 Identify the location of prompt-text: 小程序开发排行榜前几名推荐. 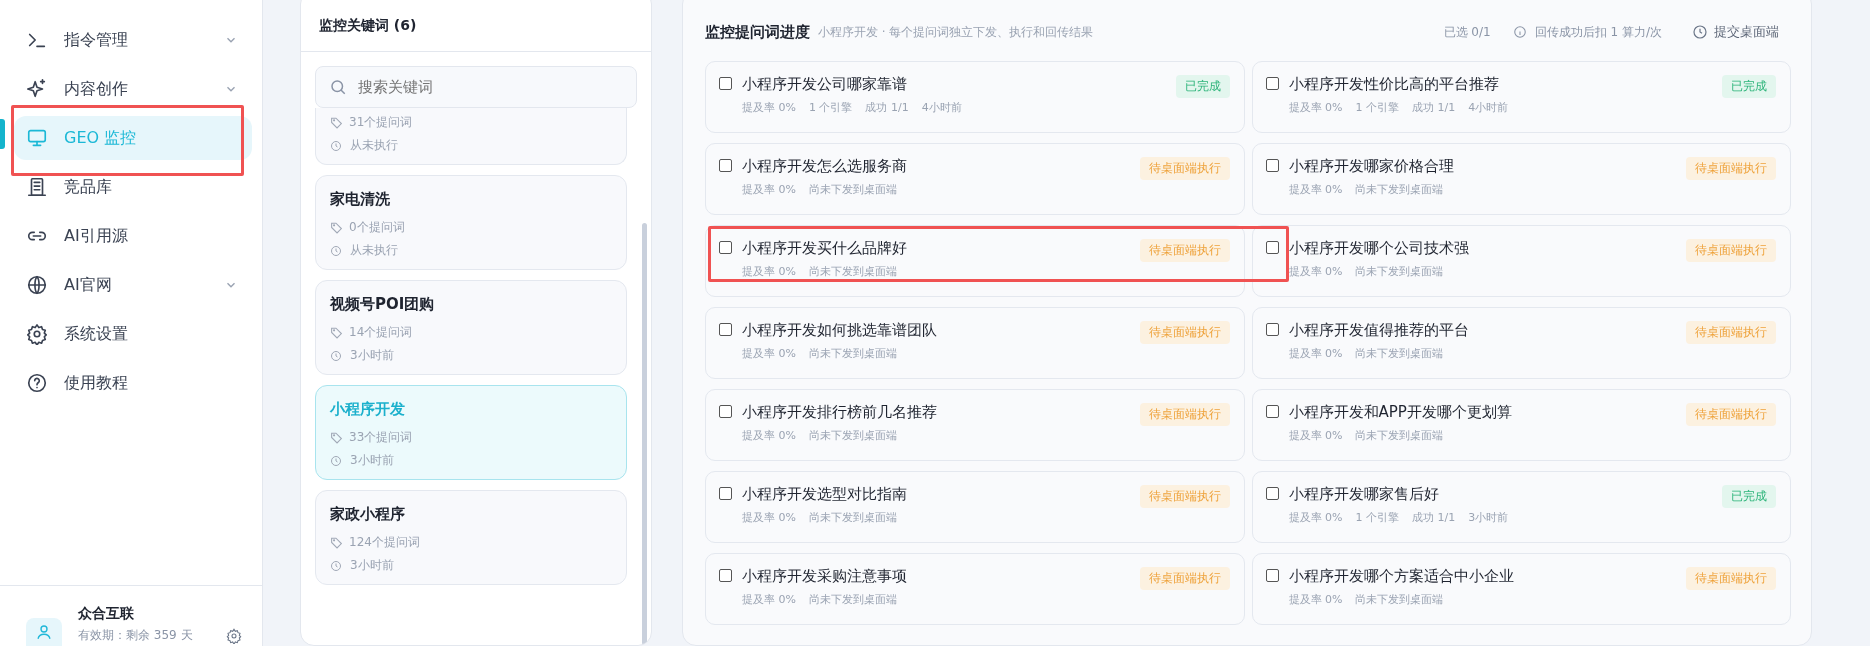
(840, 412).